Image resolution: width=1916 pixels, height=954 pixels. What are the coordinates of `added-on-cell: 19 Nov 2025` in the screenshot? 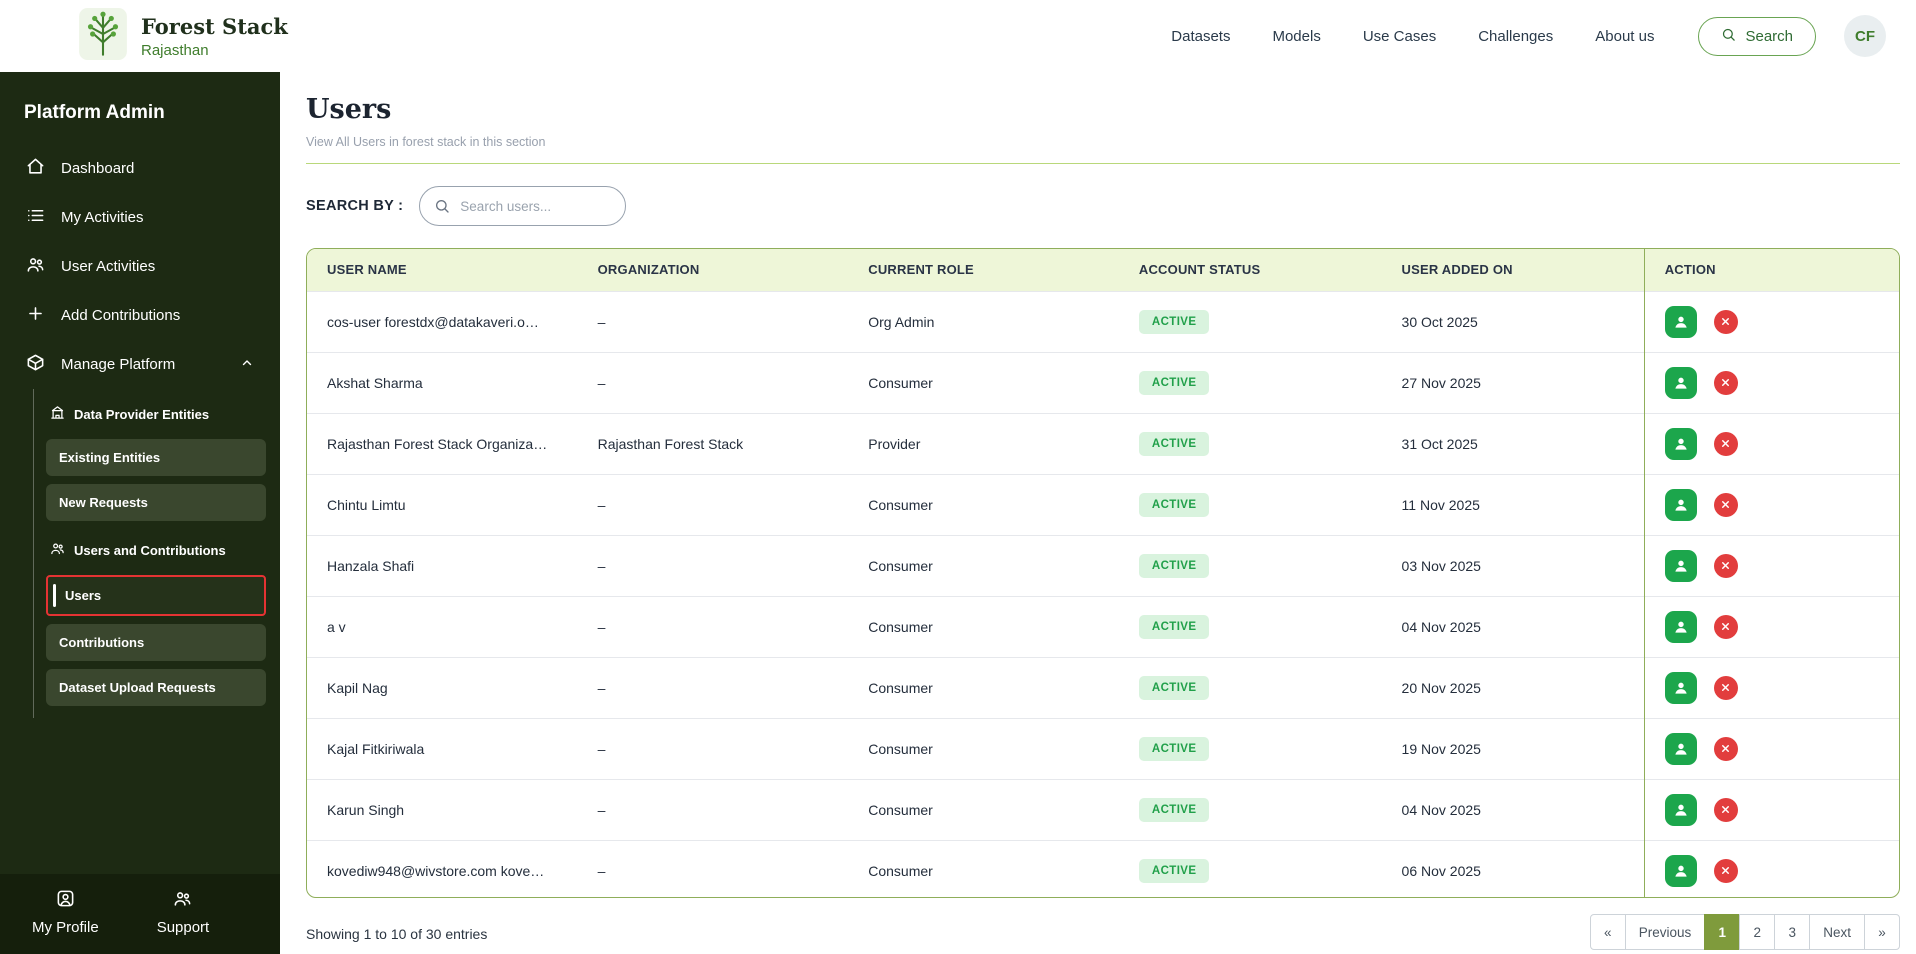 It's located at (1513, 748).